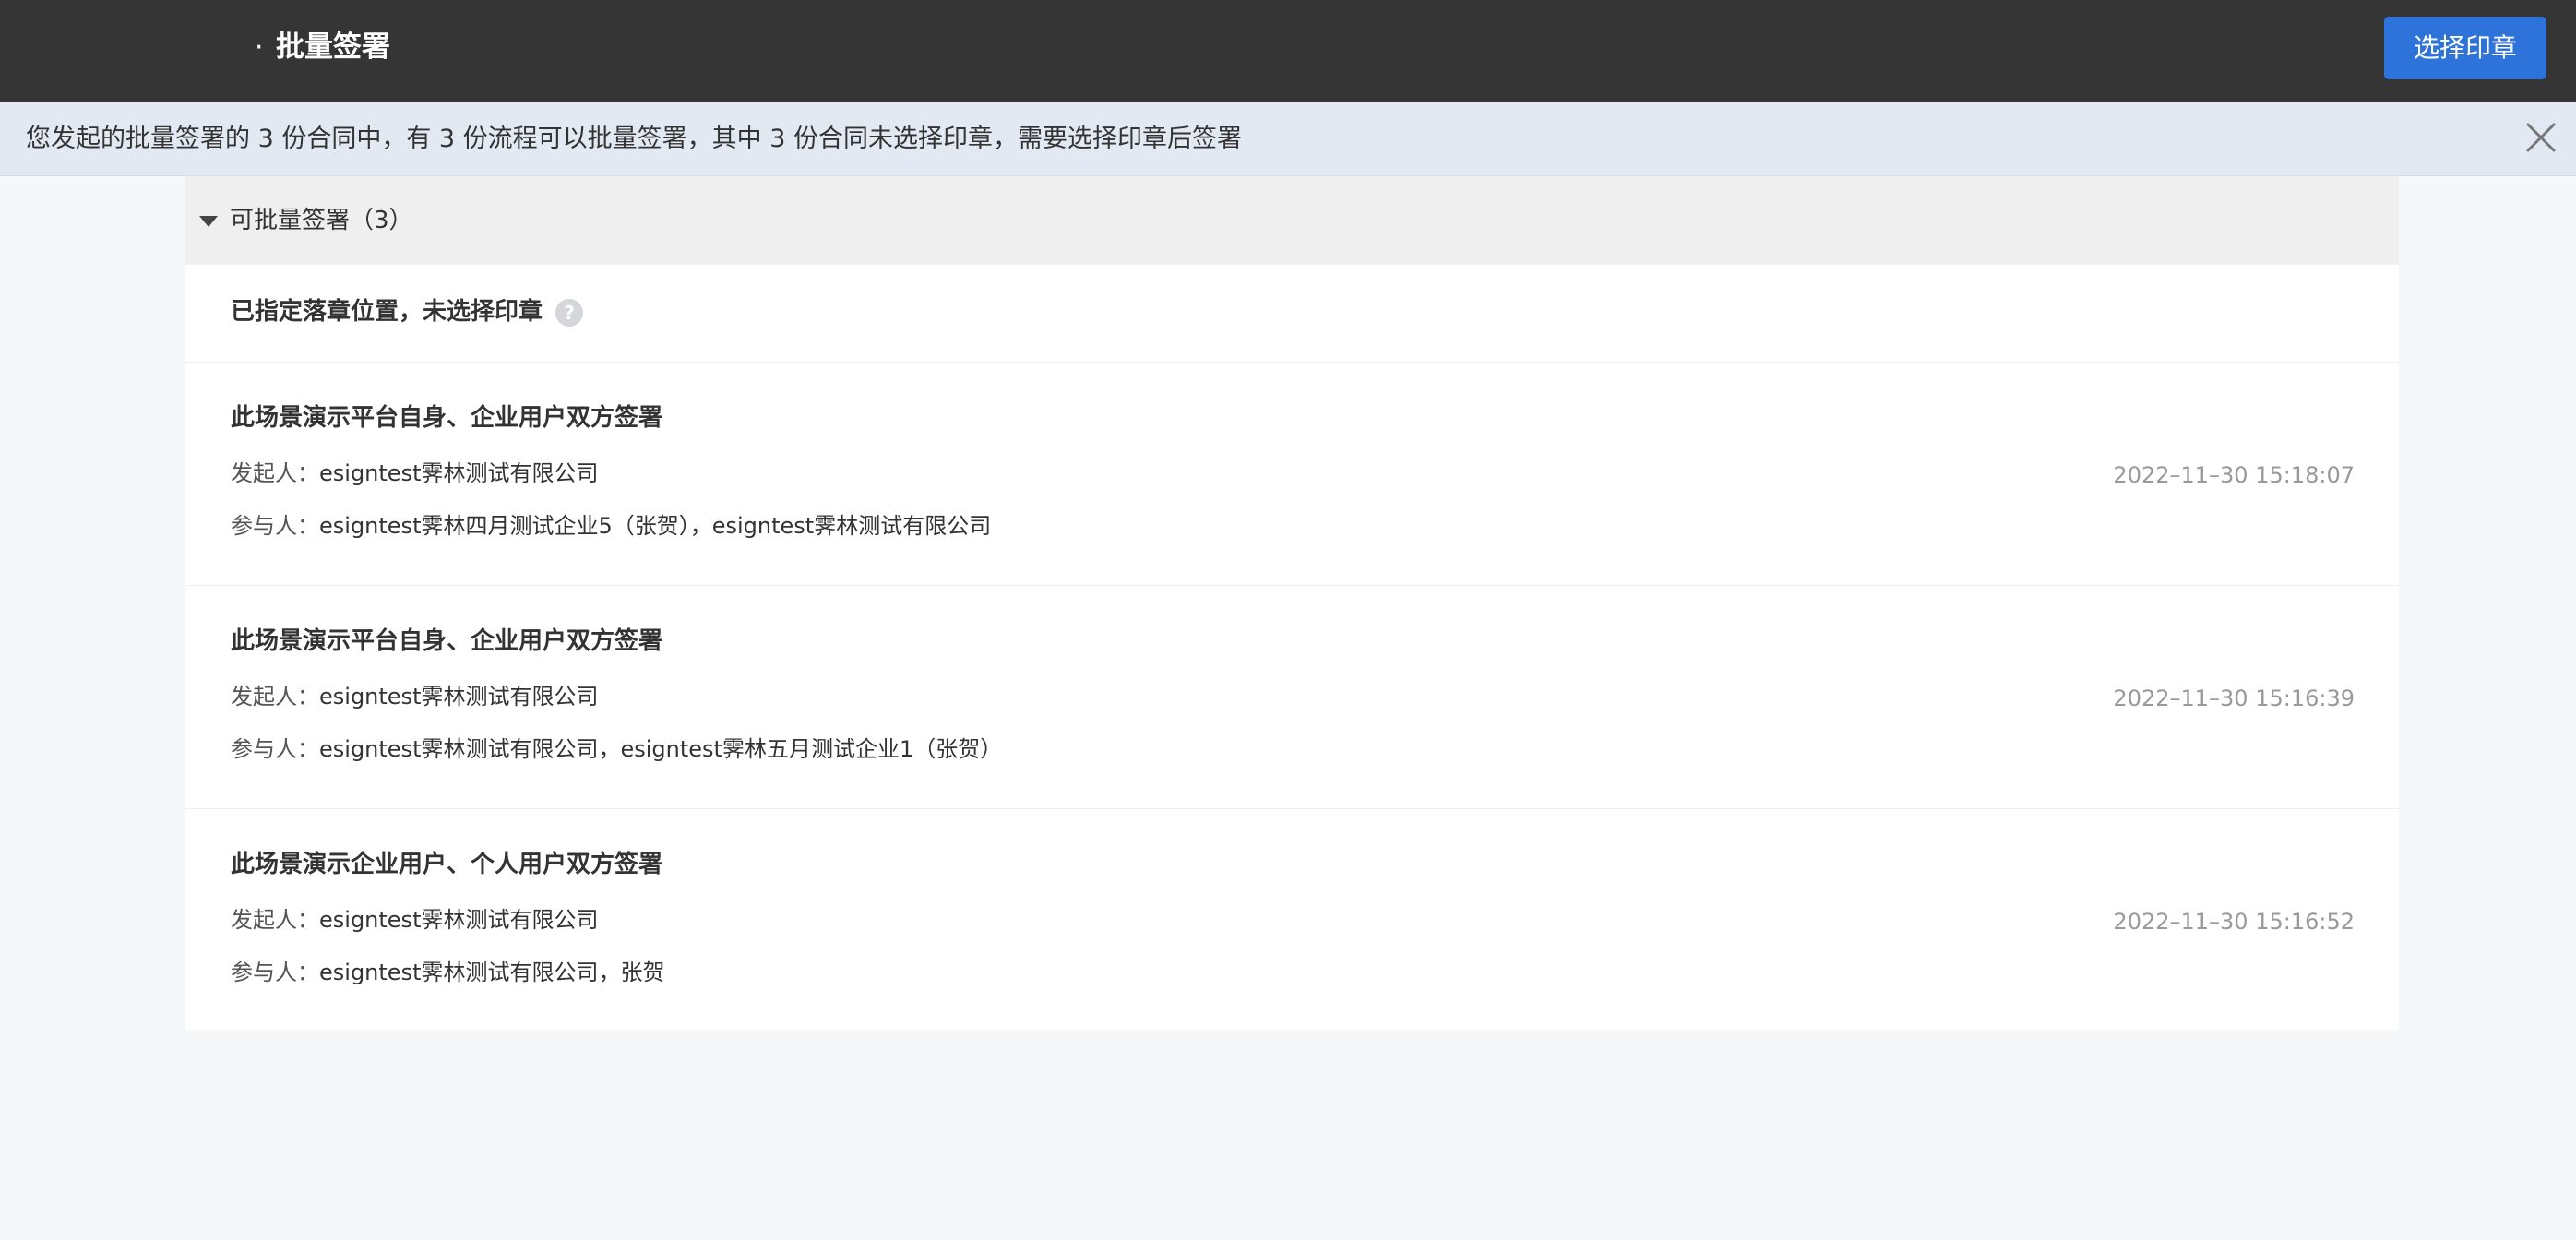 The width and height of the screenshot is (2576, 1240). What do you see at coordinates (208, 222) in the screenshot?
I see `caret-down-icon` at bounding box center [208, 222].